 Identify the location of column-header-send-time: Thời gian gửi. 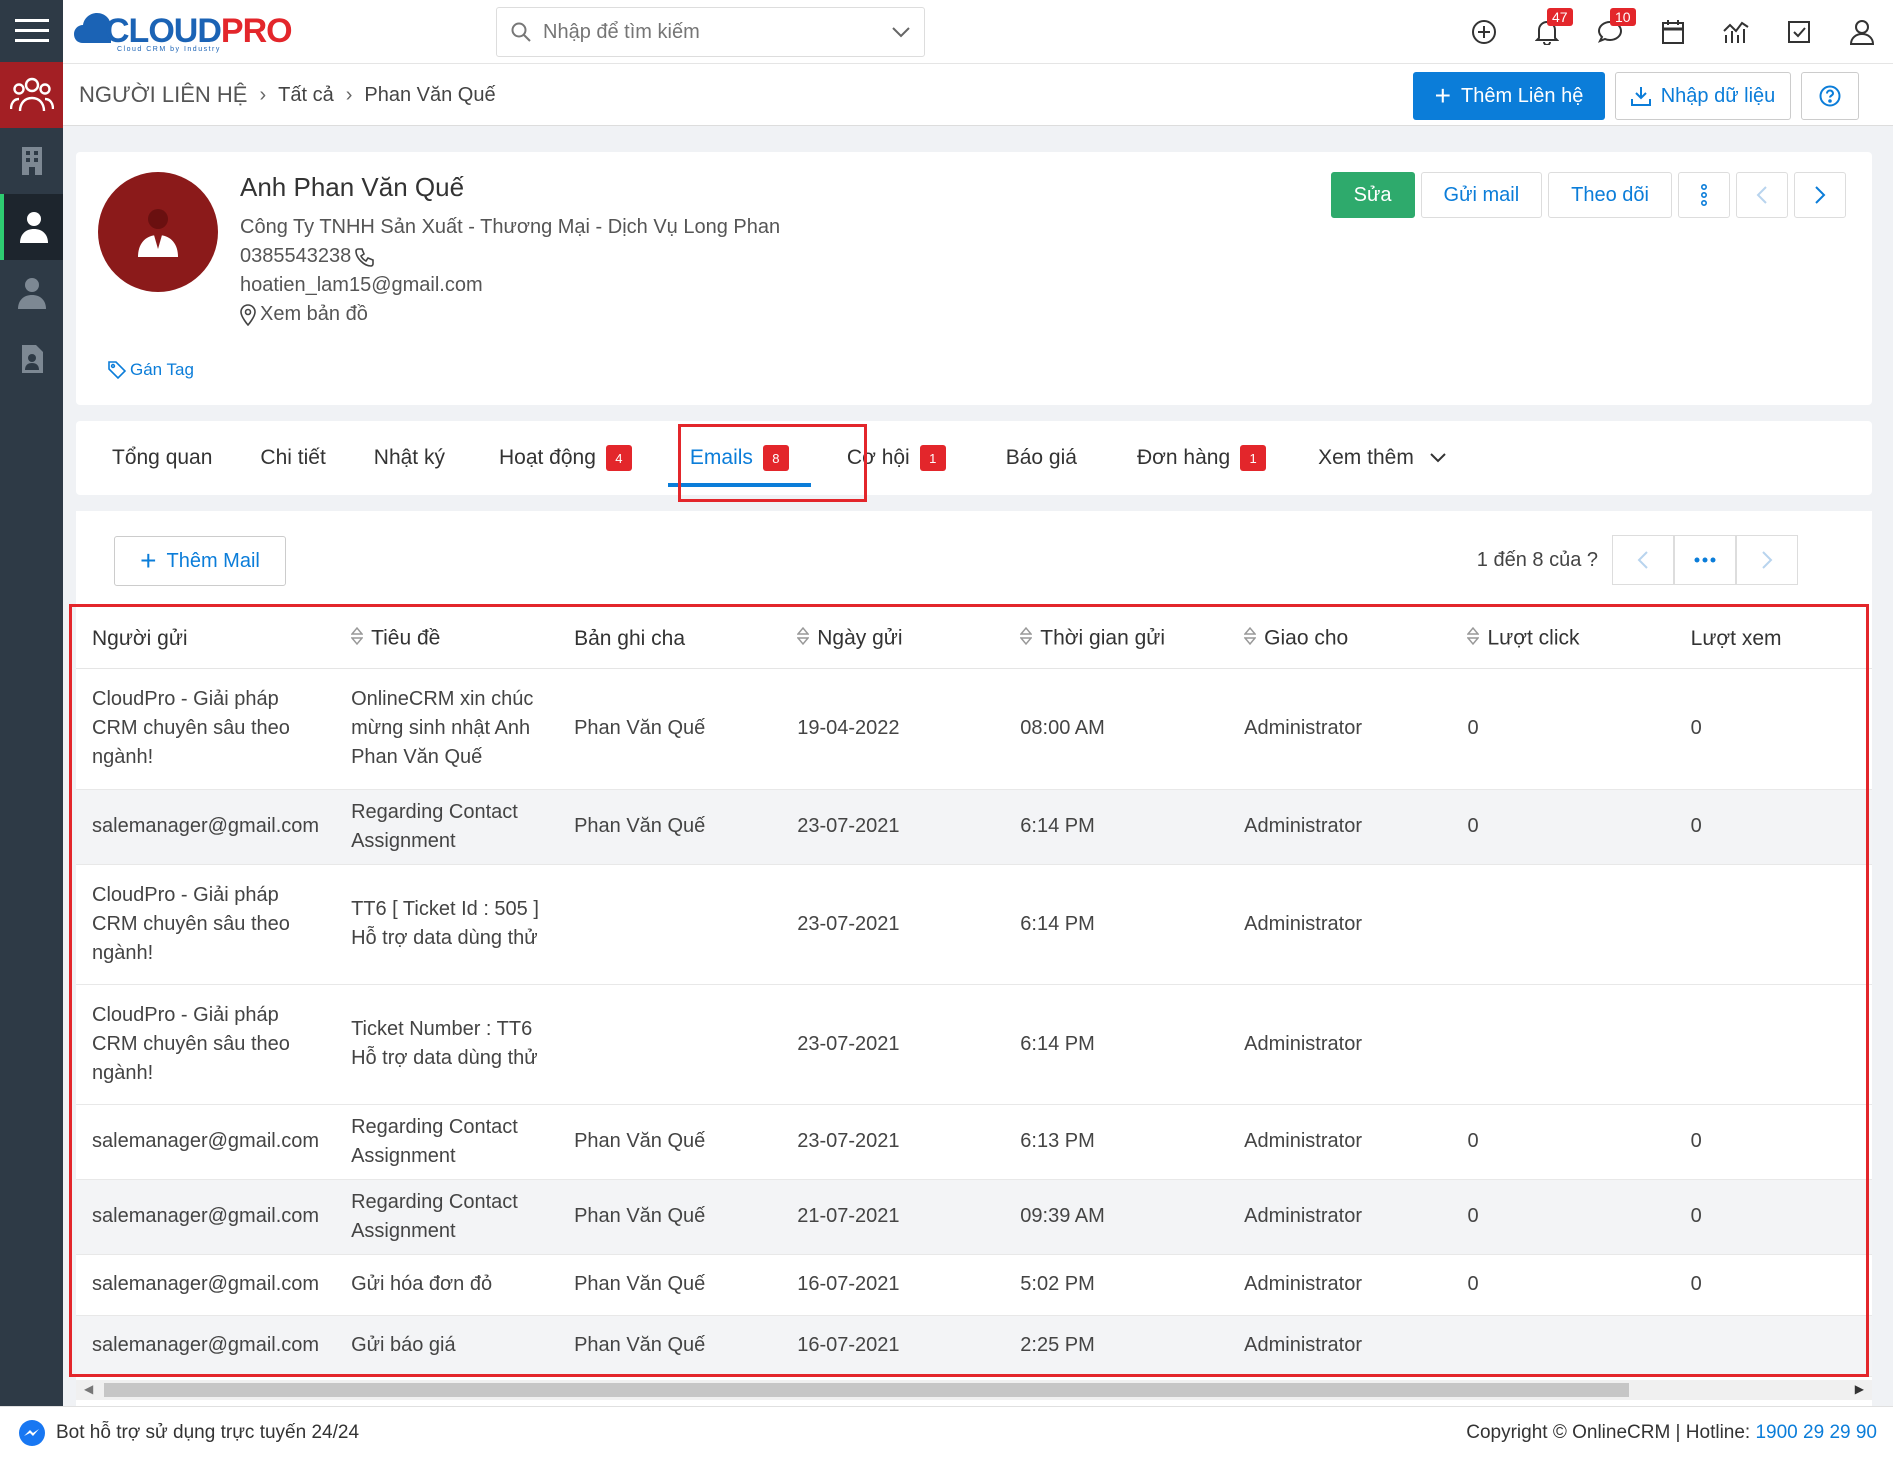
(1116, 639).